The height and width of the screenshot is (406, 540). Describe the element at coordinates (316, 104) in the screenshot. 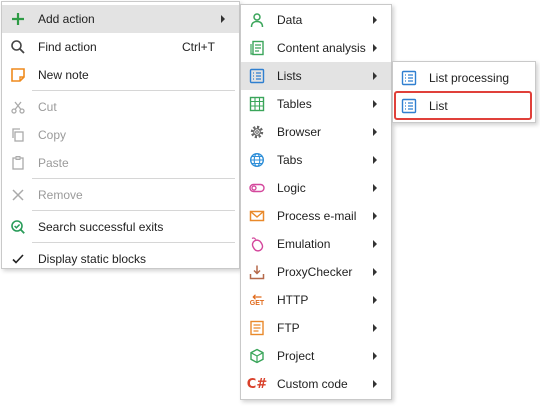

I see `submenu-item-tables: Tables` at that location.